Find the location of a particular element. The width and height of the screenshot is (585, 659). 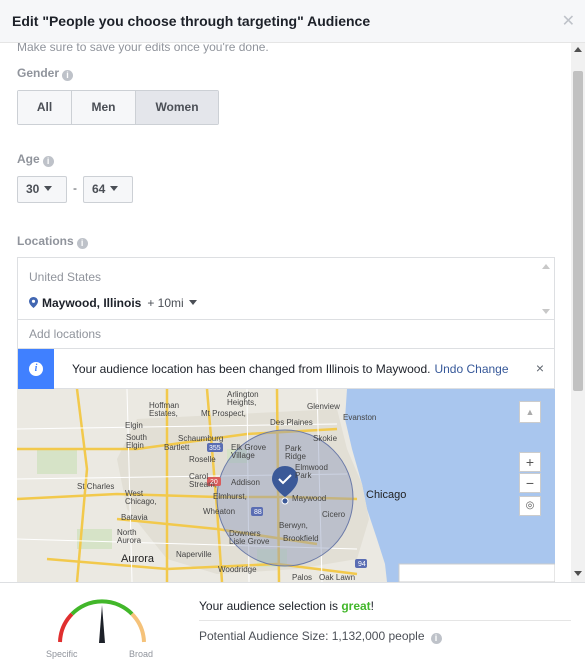

scroll-thumb is located at coordinates (578, 231).